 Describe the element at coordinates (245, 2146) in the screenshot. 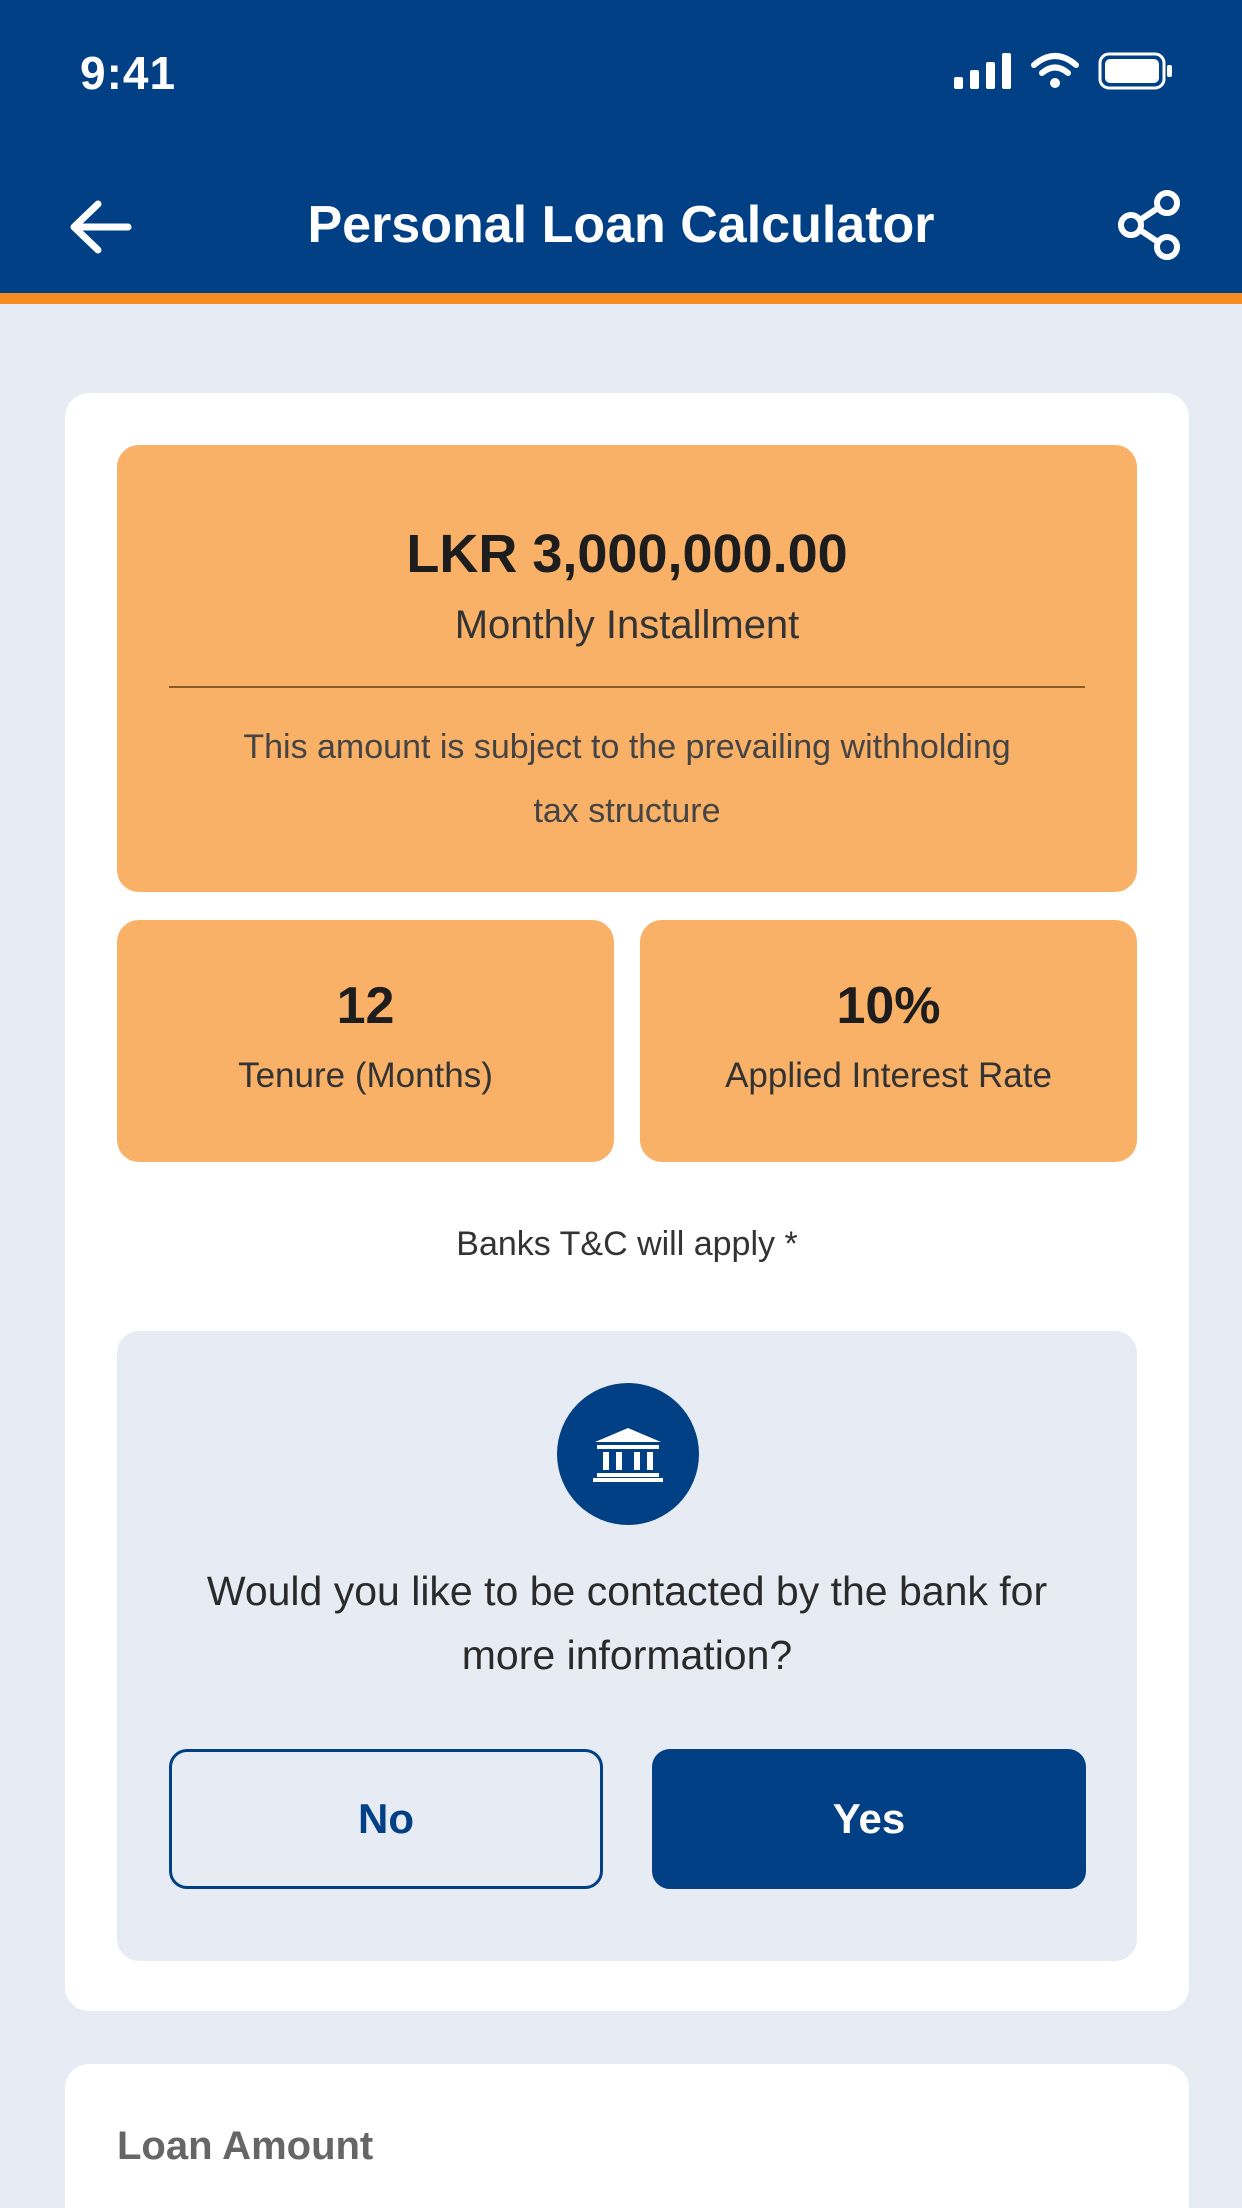

I see `loan-amount-label: Loan Amount` at that location.